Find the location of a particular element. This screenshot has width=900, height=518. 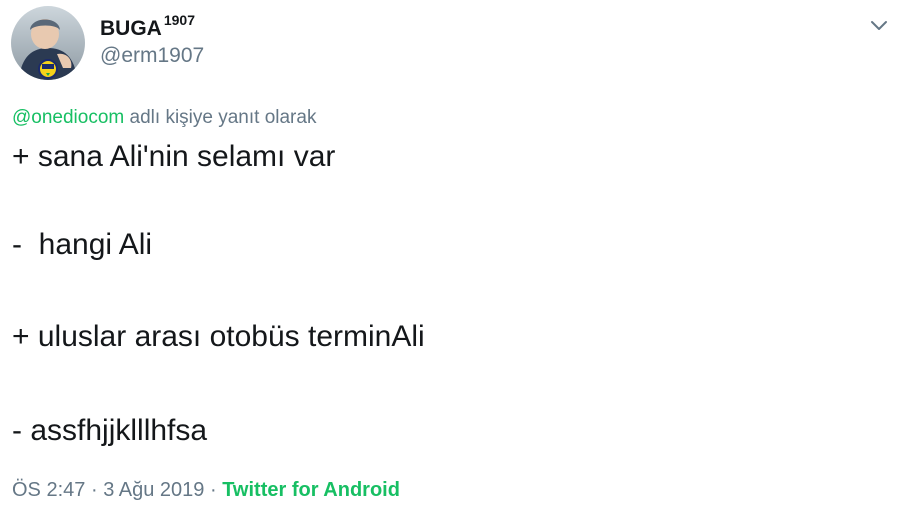

display-name: BUGA 1907 is located at coordinates (147, 26).